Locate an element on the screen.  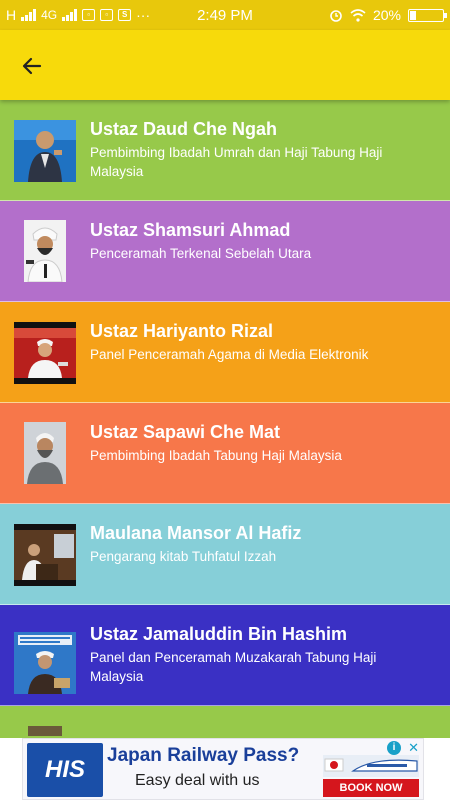
speaker-name: Maulana Mansor Al Hafiz is located at coordinates (196, 533).